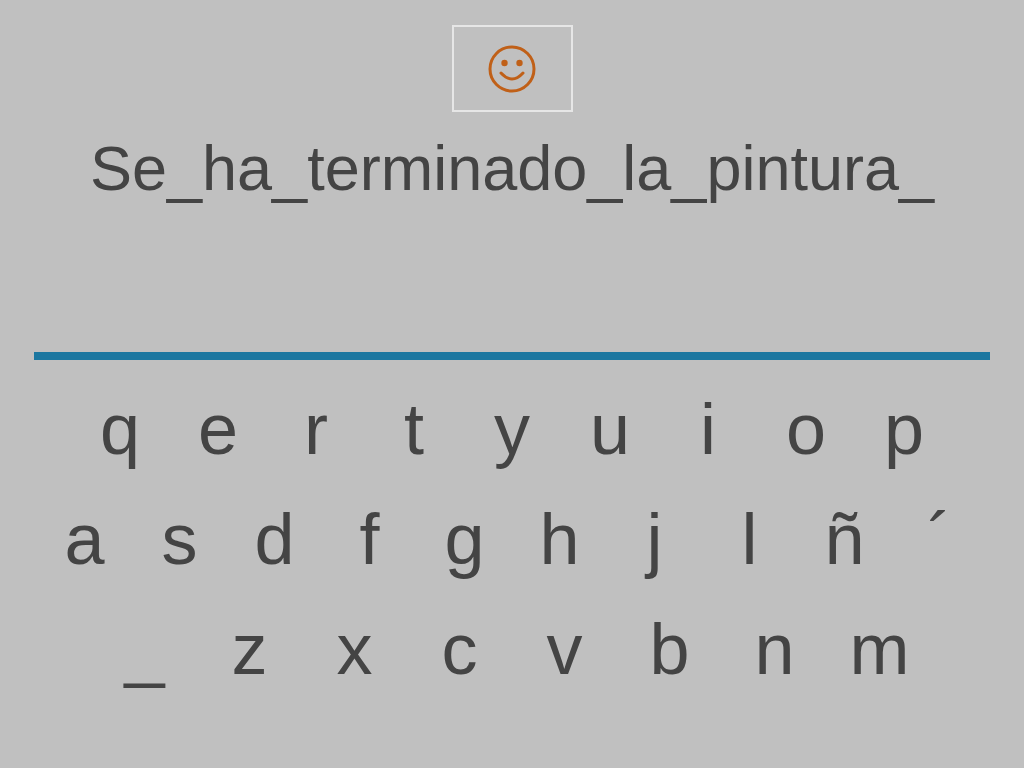  I want to click on letter-key: y, so click(512, 429).